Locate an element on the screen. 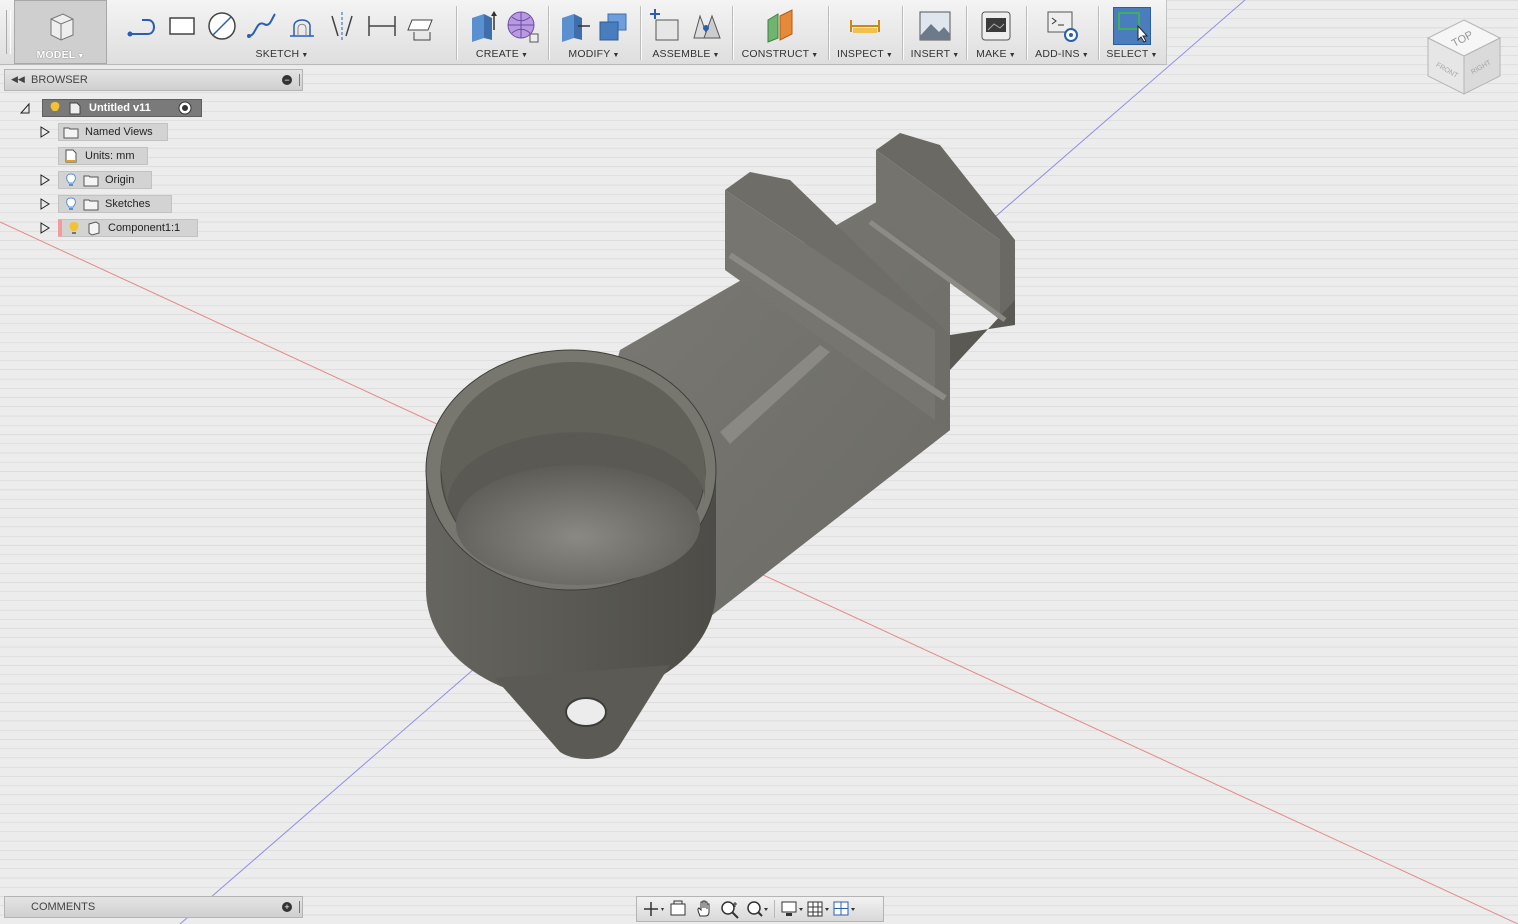  new-component-icon is located at coordinates (666, 26).